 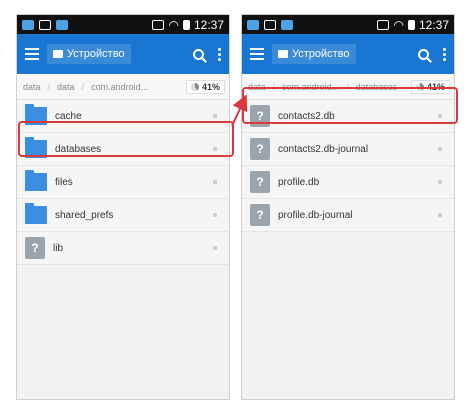 I want to click on arrow-line, so click(x=239, y=110).